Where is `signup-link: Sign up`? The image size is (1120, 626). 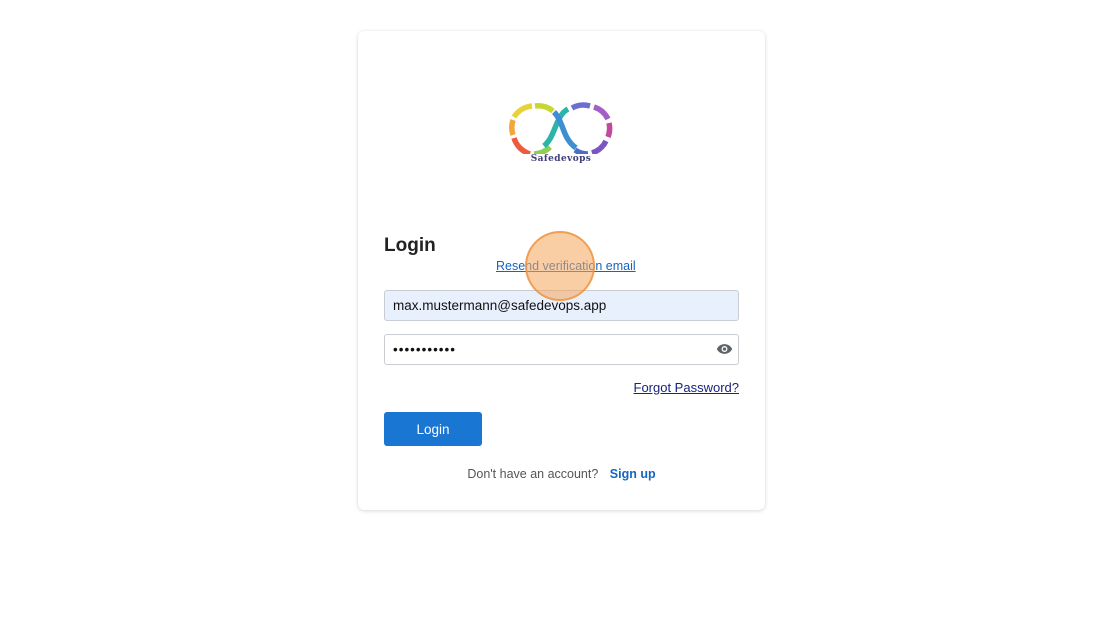 signup-link: Sign up is located at coordinates (633, 474).